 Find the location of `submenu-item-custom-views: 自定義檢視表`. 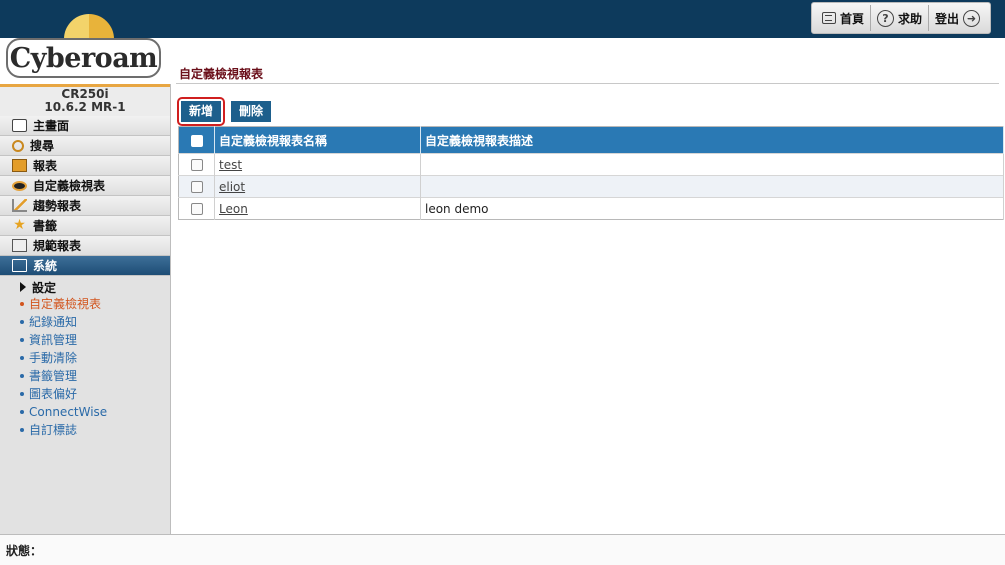

submenu-item-custom-views: 自定義檢視表 is located at coordinates (95, 304).